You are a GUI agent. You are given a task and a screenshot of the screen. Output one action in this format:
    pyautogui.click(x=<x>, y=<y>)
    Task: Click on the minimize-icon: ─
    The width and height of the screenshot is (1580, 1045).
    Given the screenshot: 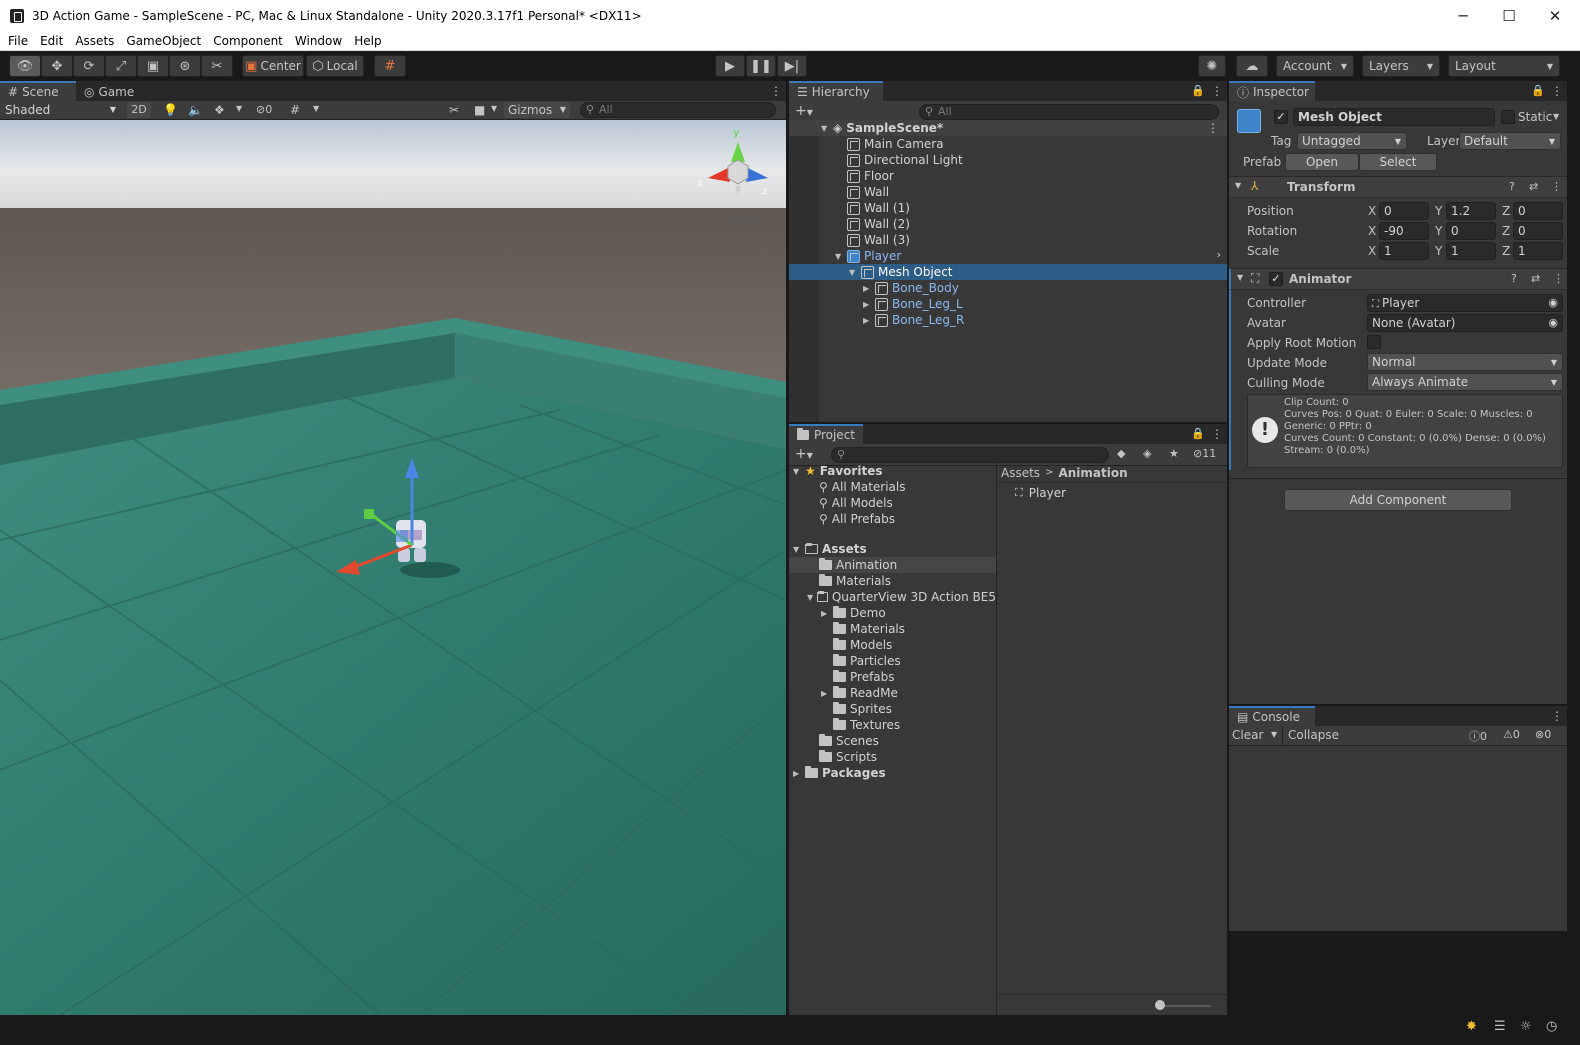 What is the action you would take?
    pyautogui.click(x=1463, y=15)
    